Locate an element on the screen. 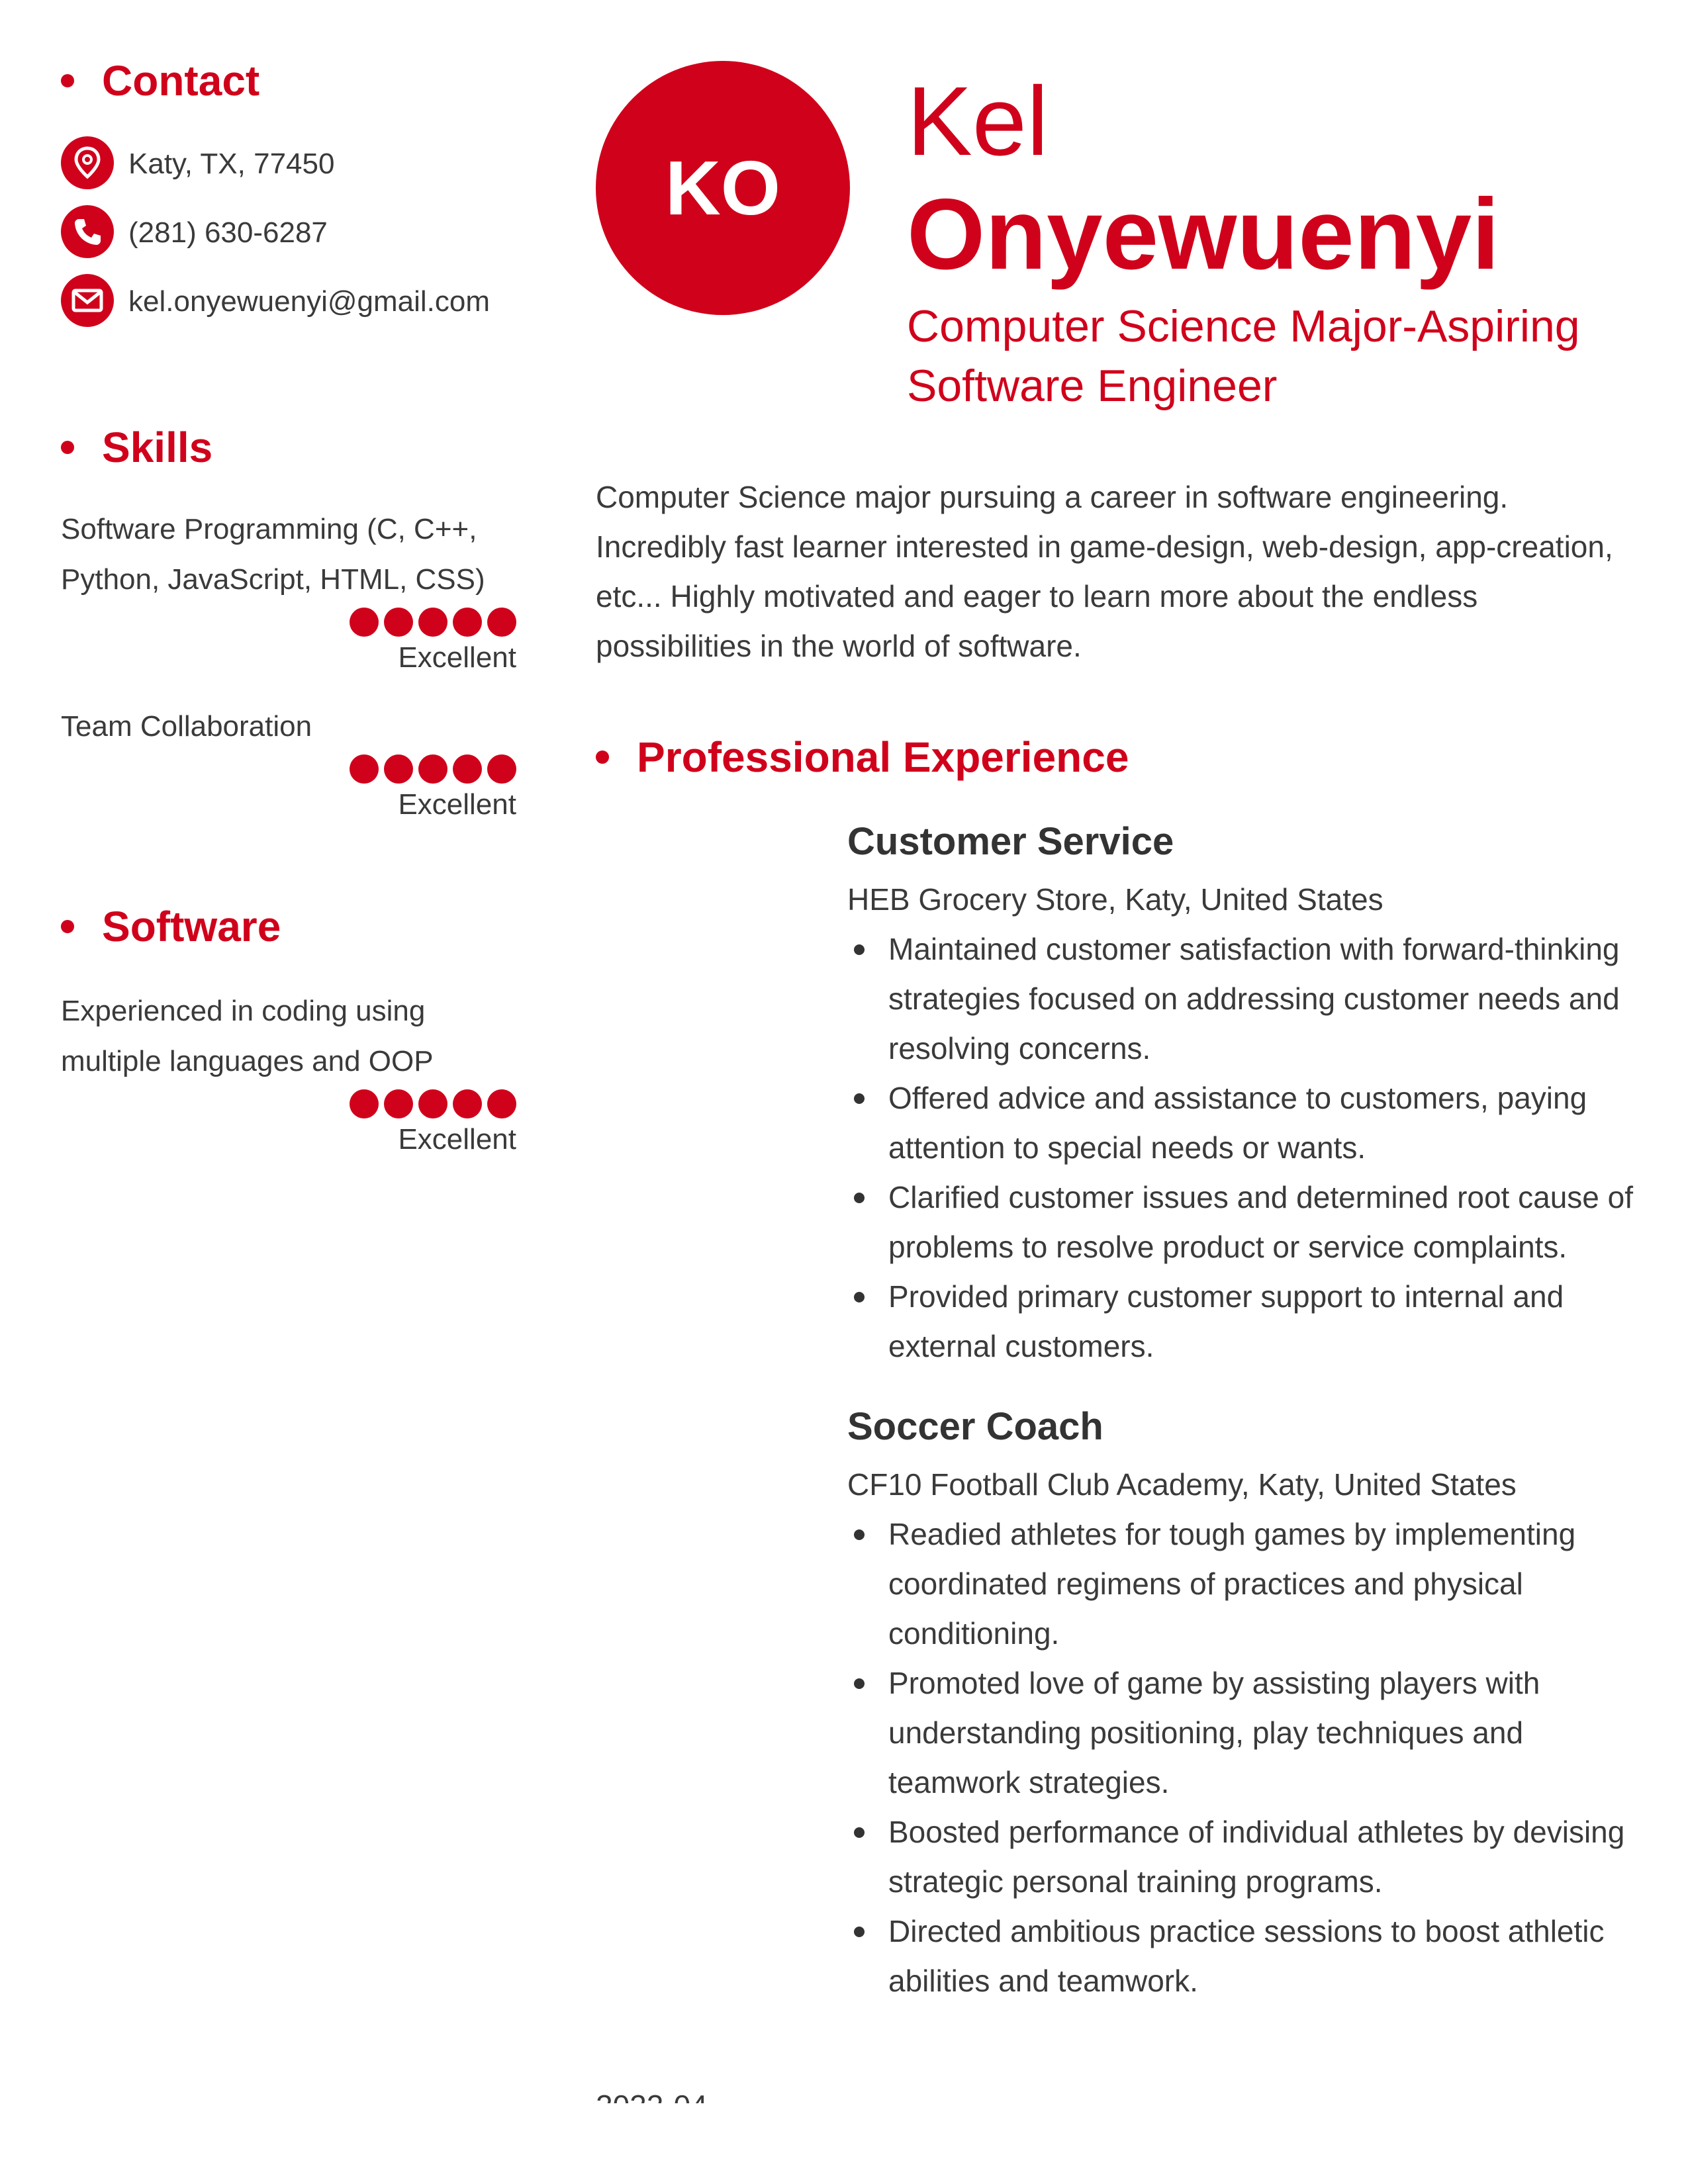 The image size is (1688, 2184). location-text: Katy, TX, 77450 is located at coordinates (231, 164).